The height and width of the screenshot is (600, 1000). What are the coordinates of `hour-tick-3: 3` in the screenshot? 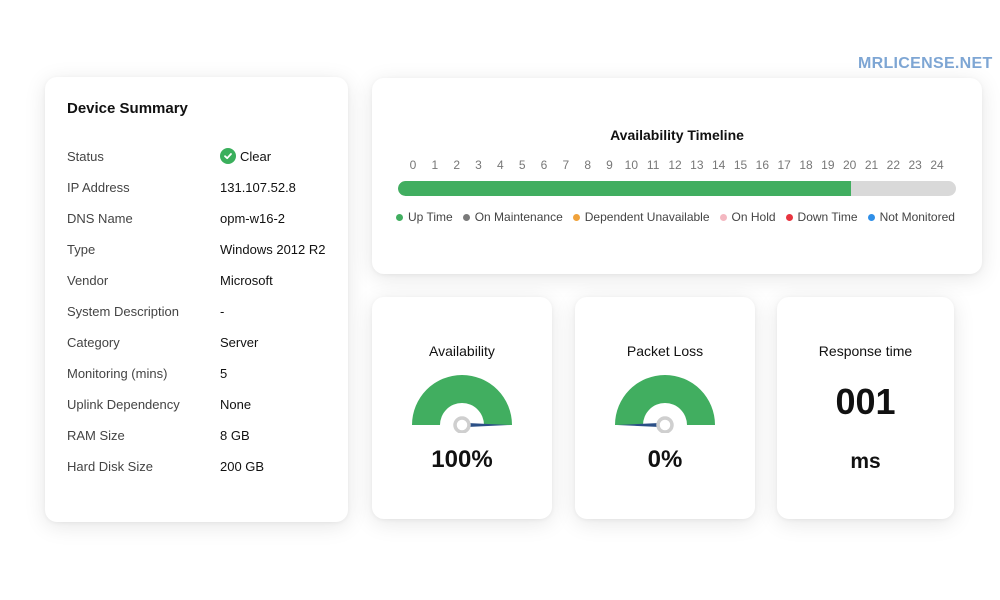 It's located at (478, 165).